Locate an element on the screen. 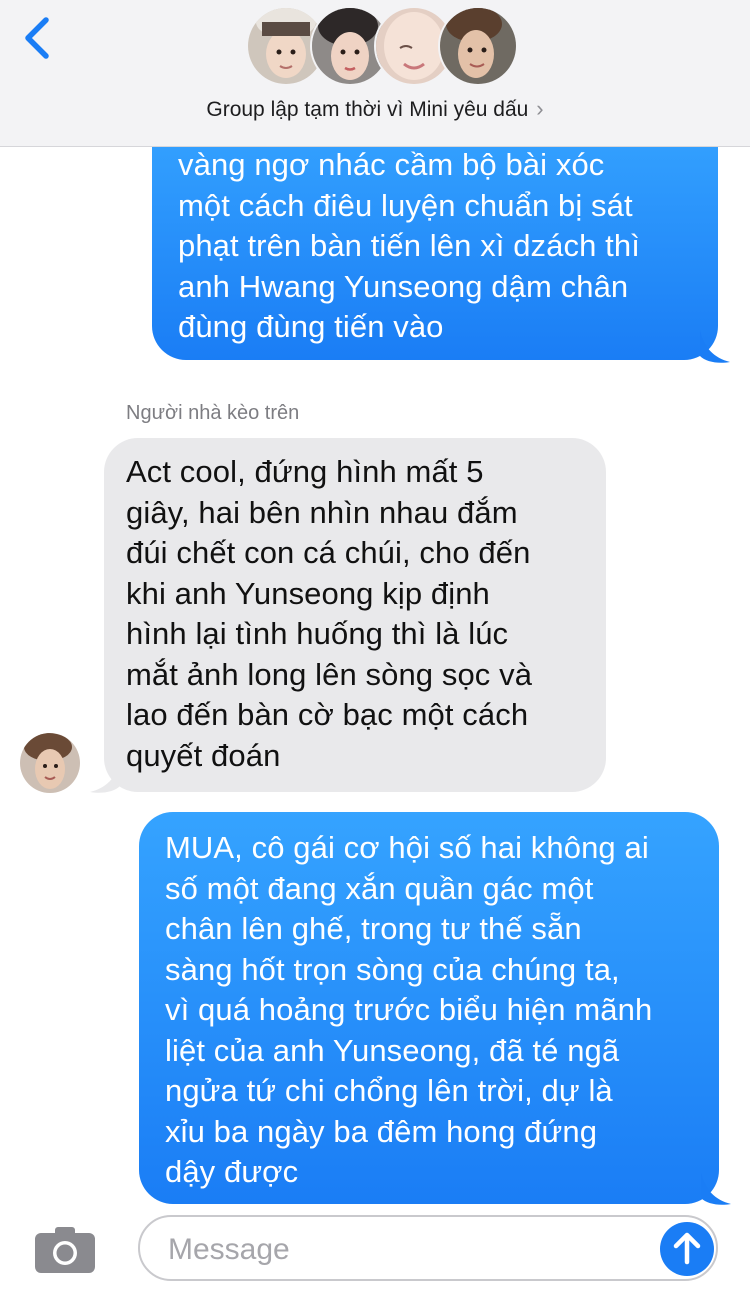 Image resolution: width=750 pixels, height=1293 pixels. message-line: quyết đoán is located at coordinates (203, 755).